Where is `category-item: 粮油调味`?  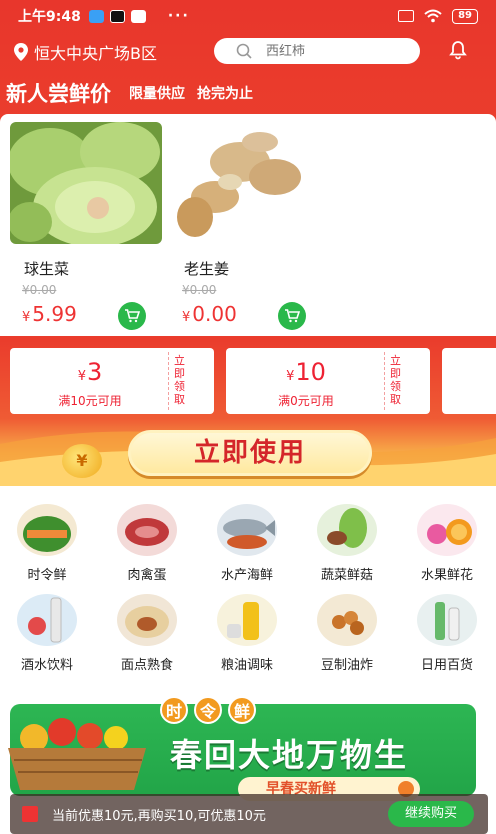 category-item: 粮油调味 is located at coordinates (247, 633).